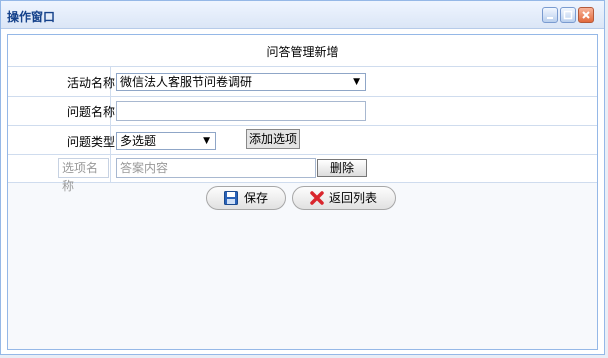  I want to click on question-row: 问题名称, so click(302, 111).